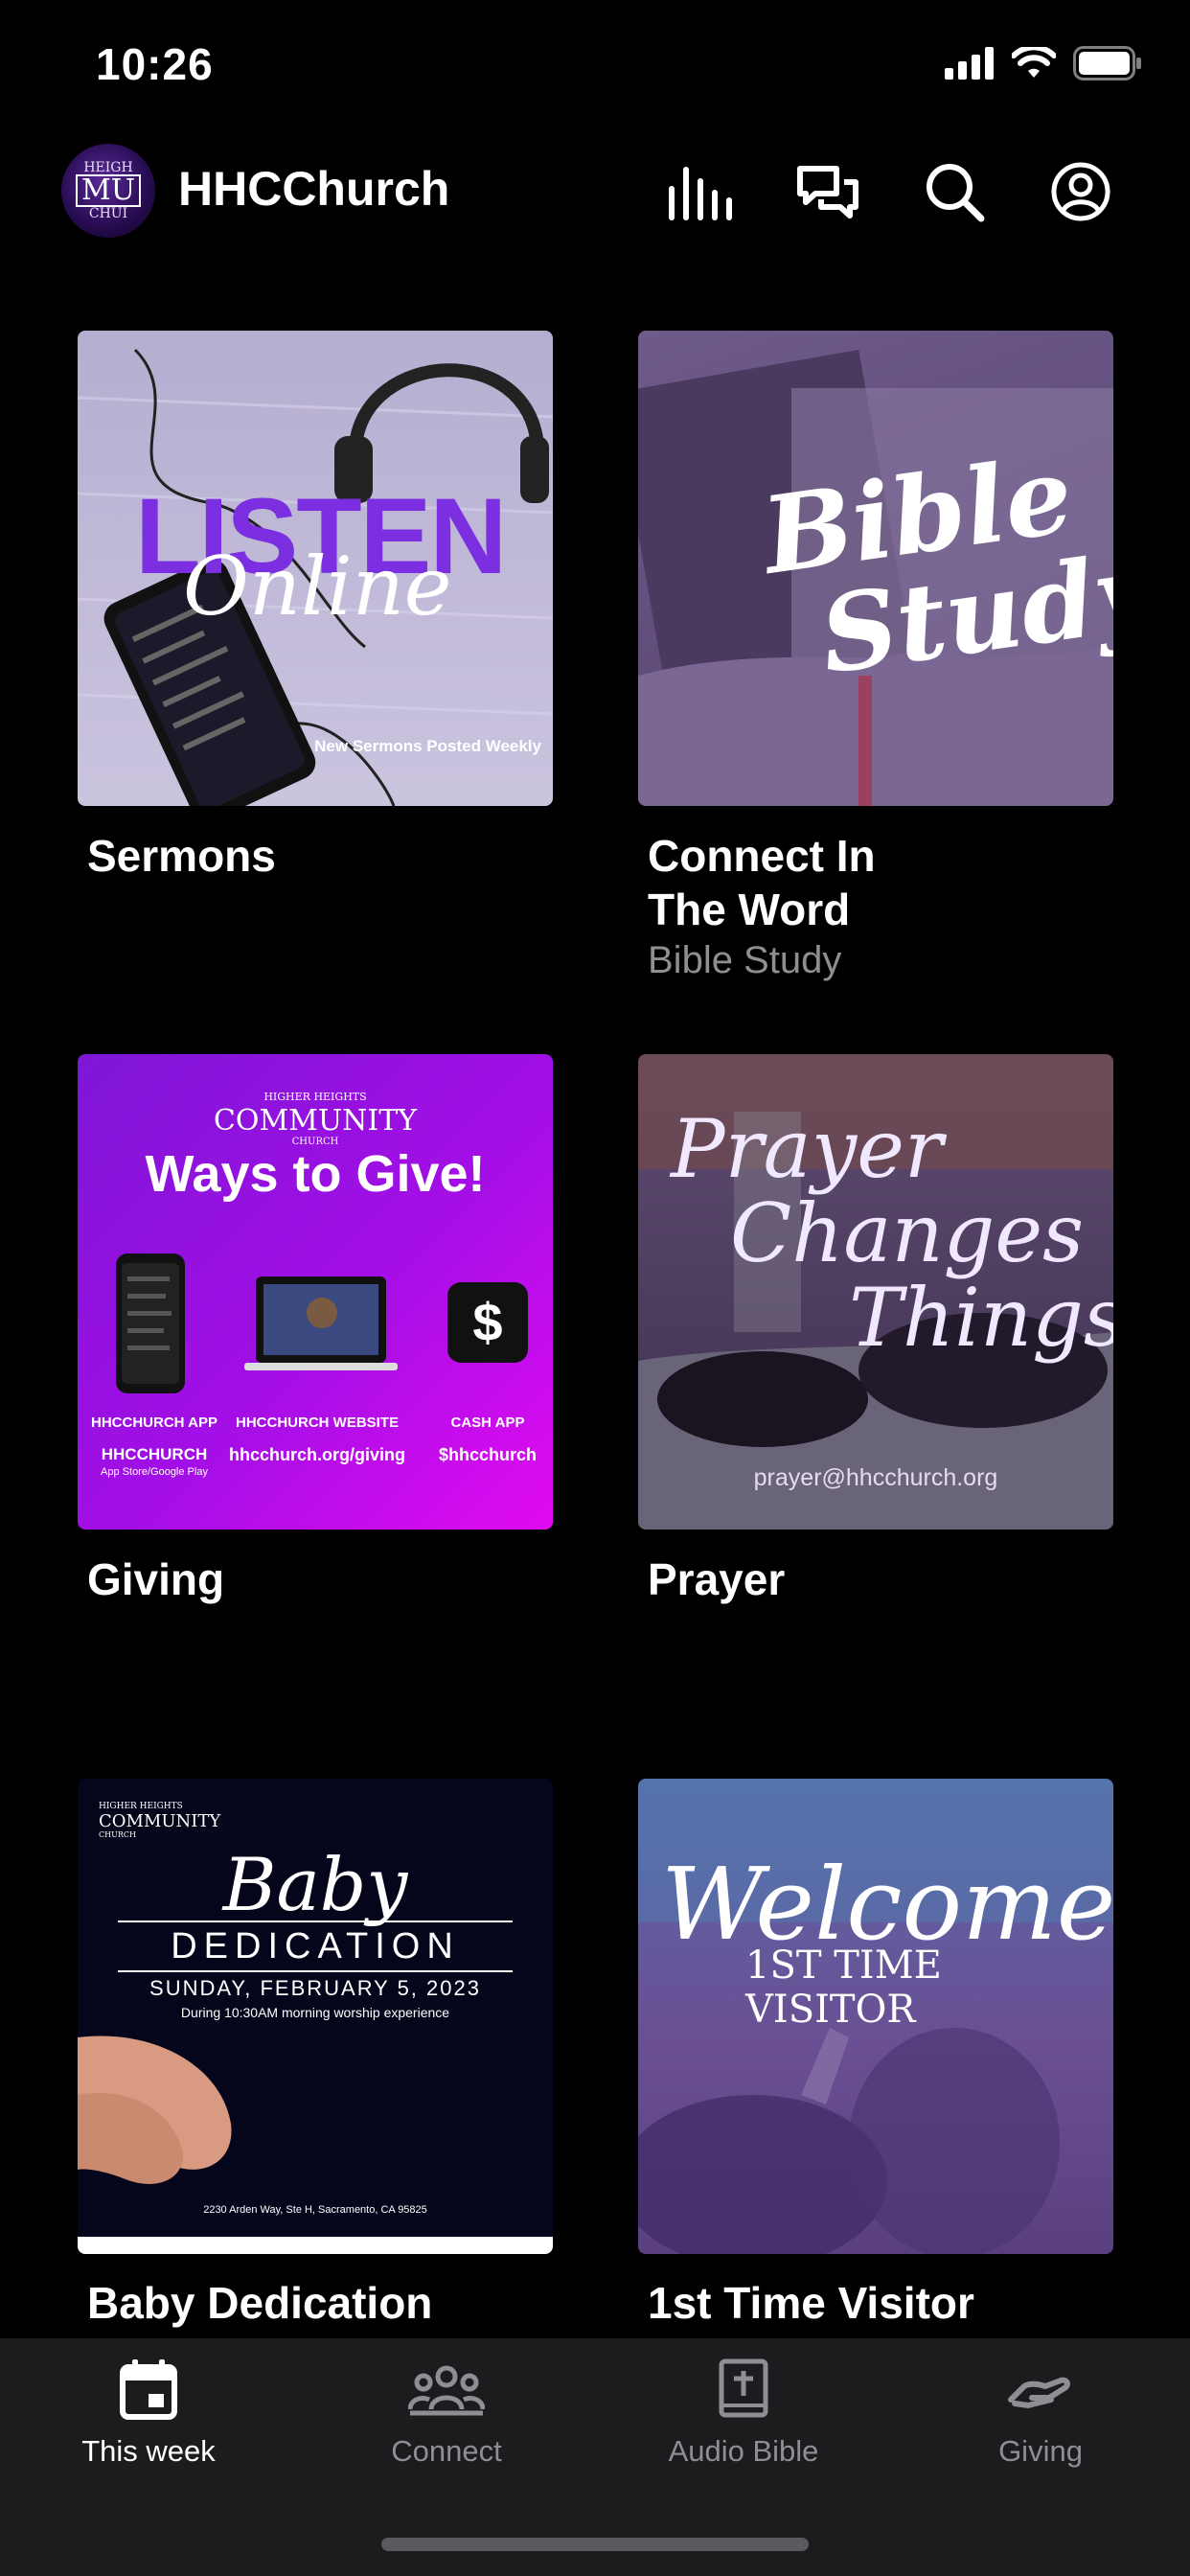  Describe the element at coordinates (955, 191) in the screenshot. I see `search-icon` at that location.